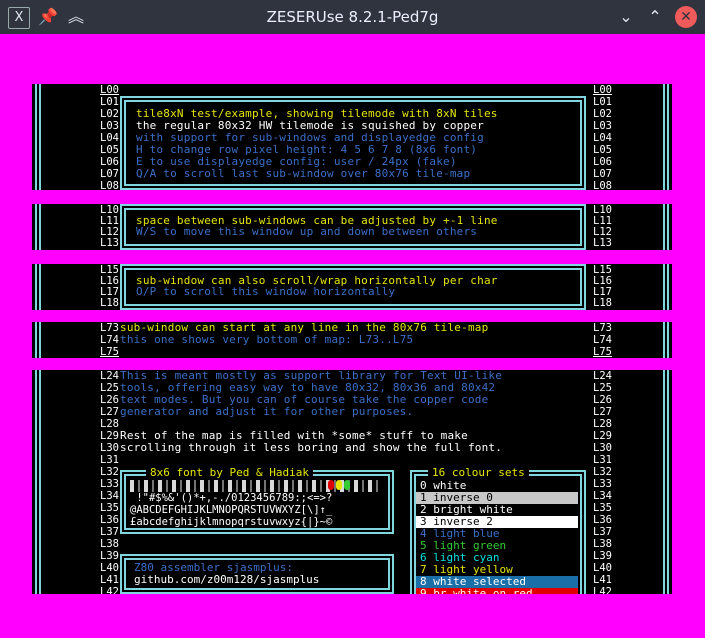 This screenshot has width=705, height=638. I want to click on window-titlebar: X 📌 ︽ ZESERUse 8.2.1-Ped7g ⌄ ⌃ ✕, so click(352, 17).